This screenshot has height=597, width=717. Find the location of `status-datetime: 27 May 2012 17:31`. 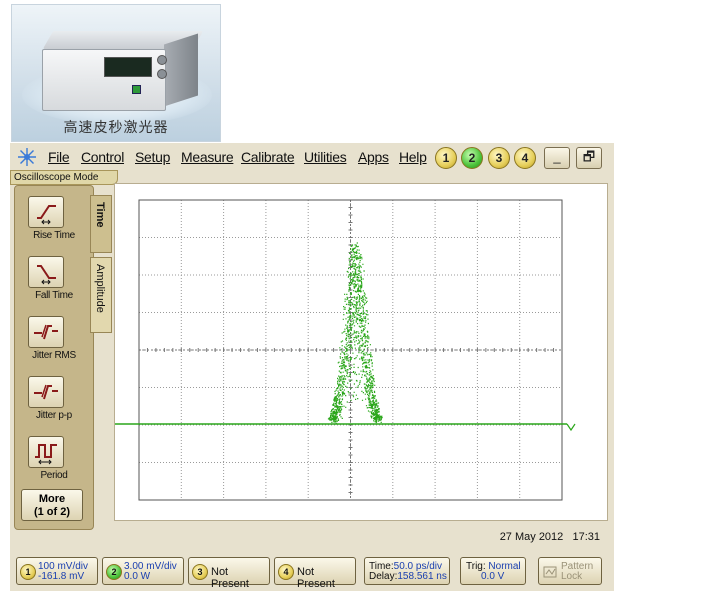

status-datetime: 27 May 2012 17:31 is located at coordinates (550, 537).